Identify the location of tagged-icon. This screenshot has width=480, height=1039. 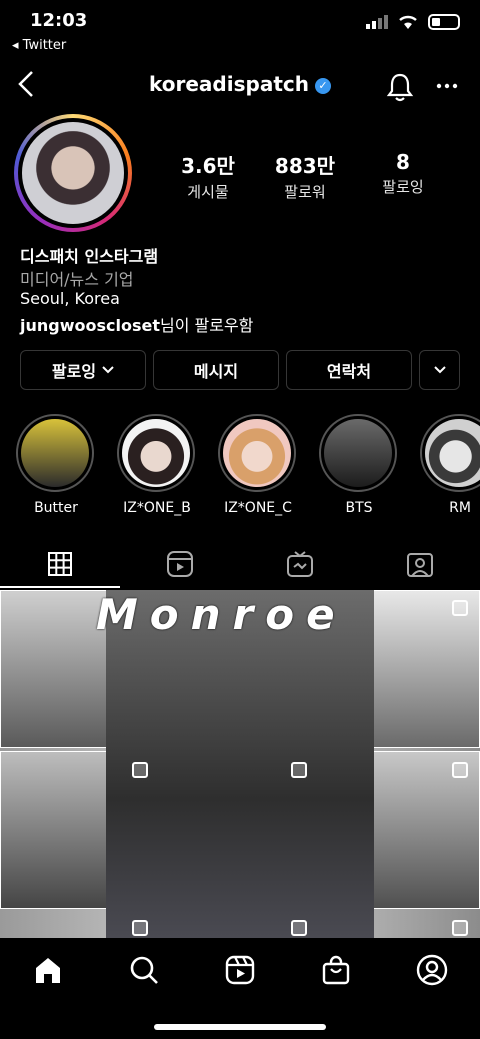
(420, 565).